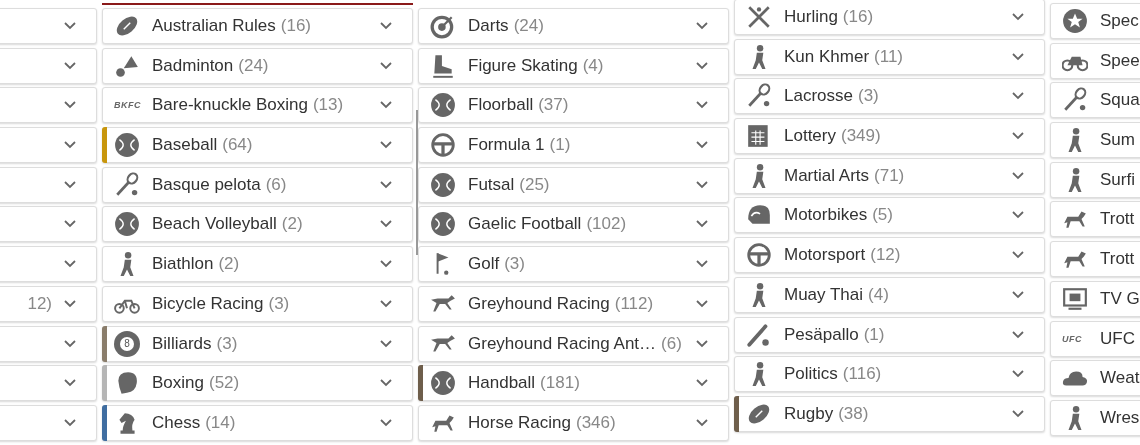 The width and height of the screenshot is (1140, 445). Describe the element at coordinates (539, 303) in the screenshot. I see `sport-name: Greyhound Racing` at that location.